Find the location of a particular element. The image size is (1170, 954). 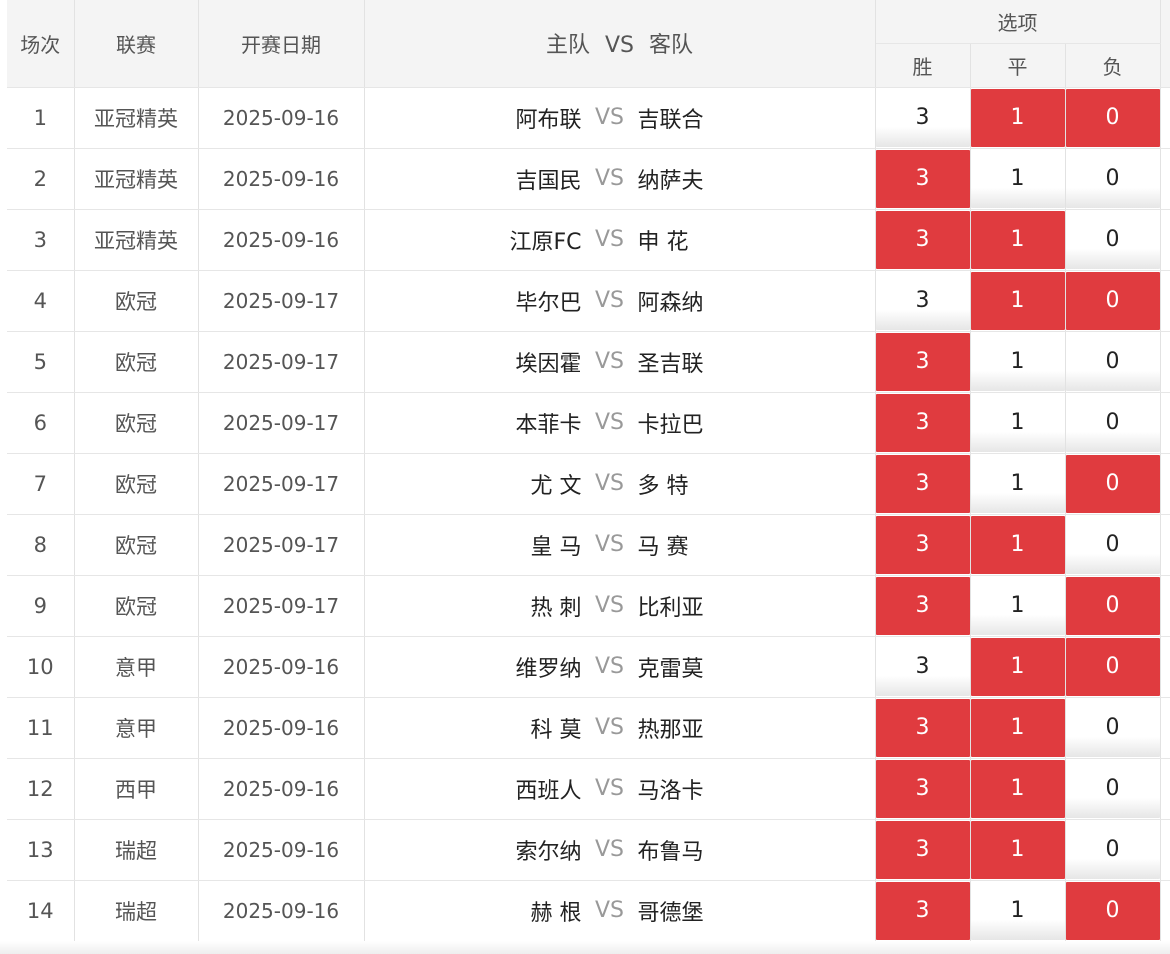

header-date: 开赛日期 is located at coordinates (281, 44).